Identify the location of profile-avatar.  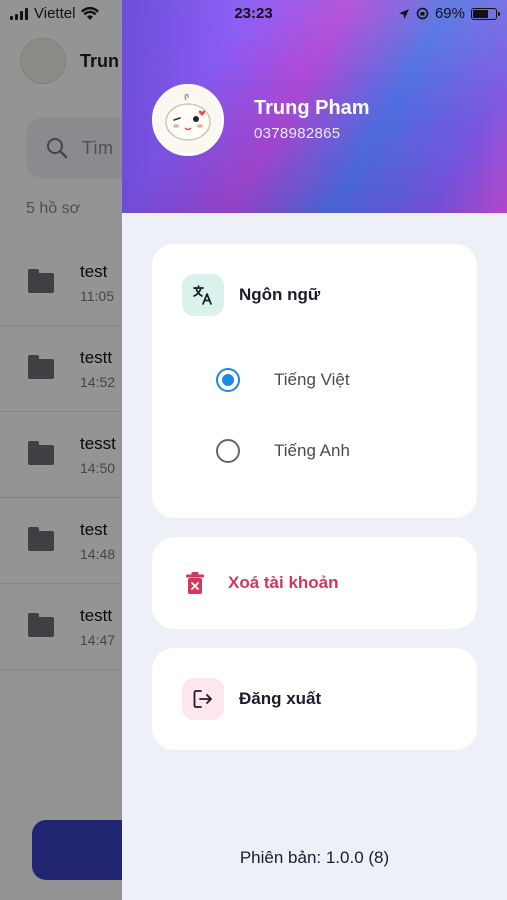
(188, 120).